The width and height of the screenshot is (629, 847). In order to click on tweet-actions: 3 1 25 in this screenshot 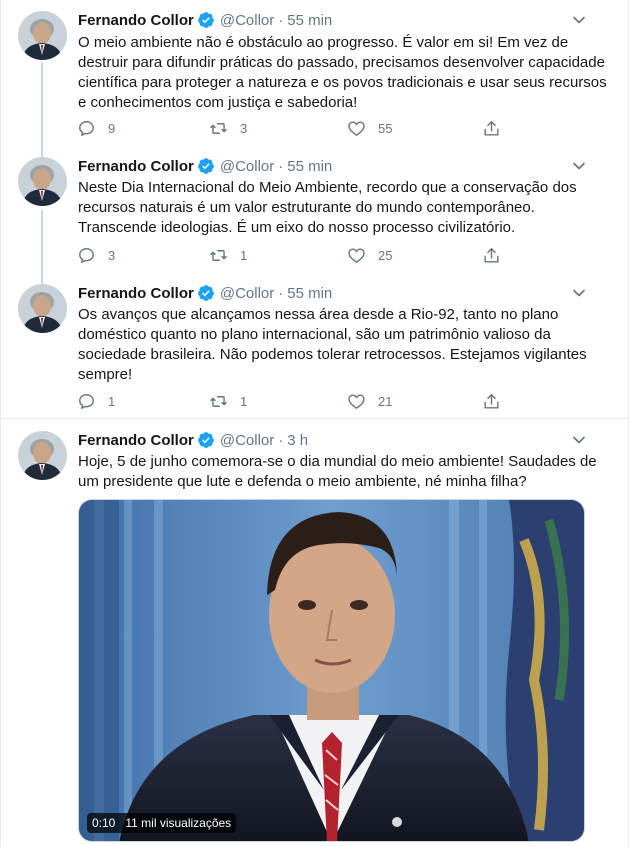, I will do `click(292, 255)`.